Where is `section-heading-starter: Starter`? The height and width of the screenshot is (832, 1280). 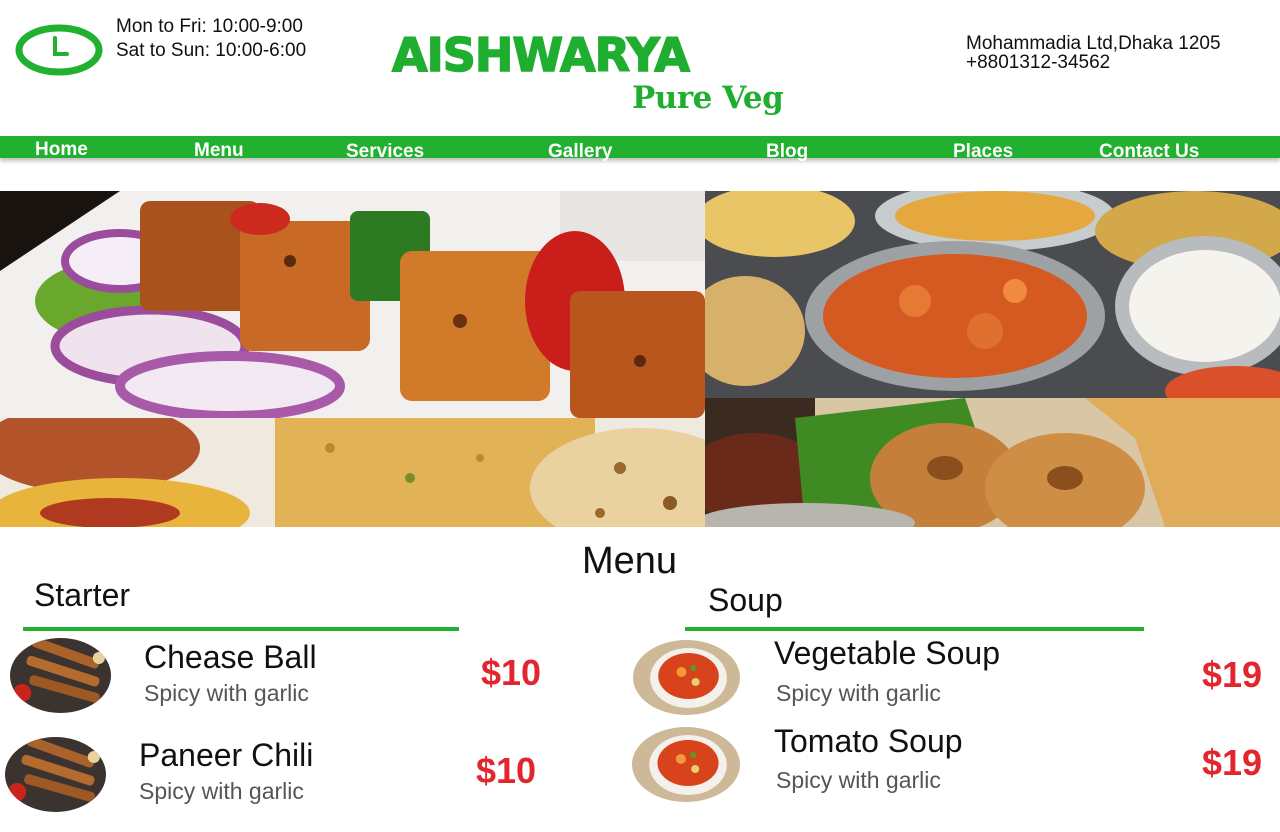
section-heading-starter: Starter is located at coordinates (82, 595).